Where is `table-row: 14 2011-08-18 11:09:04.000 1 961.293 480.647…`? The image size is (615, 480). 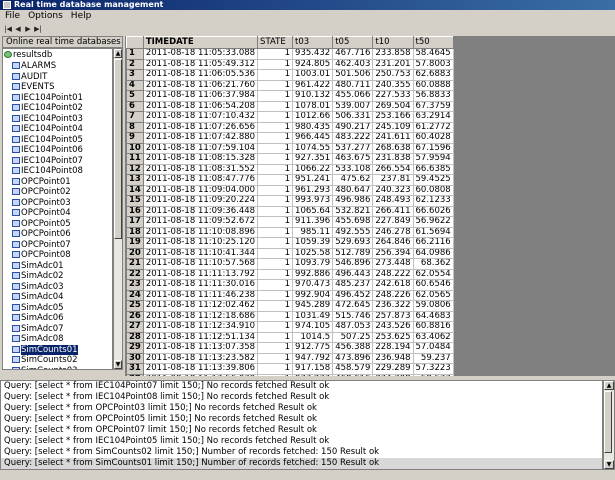 table-row: 14 2011-08-18 11:09:04.000 1 961.293 480.647… is located at coordinates (290, 190).